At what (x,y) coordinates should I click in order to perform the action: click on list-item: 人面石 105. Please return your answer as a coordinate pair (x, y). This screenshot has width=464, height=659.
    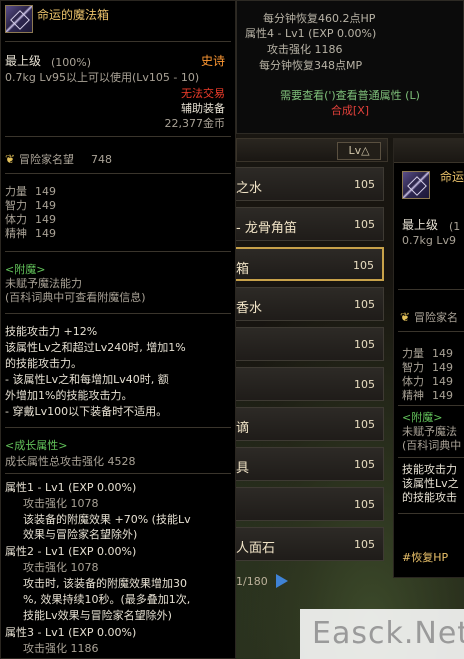
    Looking at the image, I should click on (310, 544).